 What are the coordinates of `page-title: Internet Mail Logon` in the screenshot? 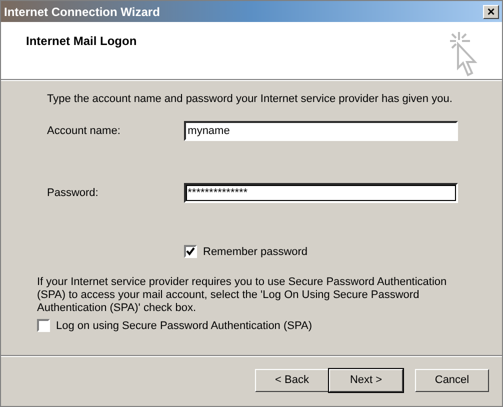 It's located at (81, 42).